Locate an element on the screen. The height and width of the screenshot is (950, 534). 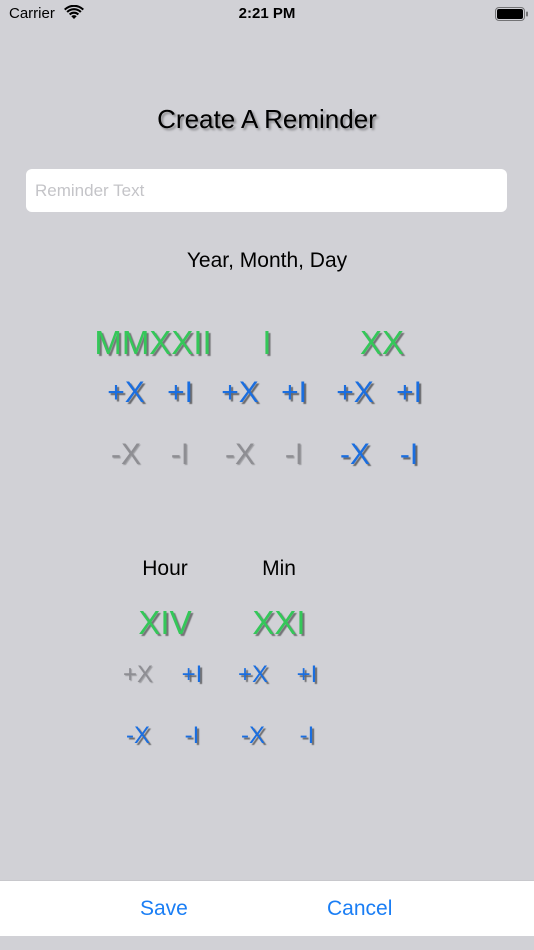
min-minus-one-button: -I is located at coordinates (307, 736).